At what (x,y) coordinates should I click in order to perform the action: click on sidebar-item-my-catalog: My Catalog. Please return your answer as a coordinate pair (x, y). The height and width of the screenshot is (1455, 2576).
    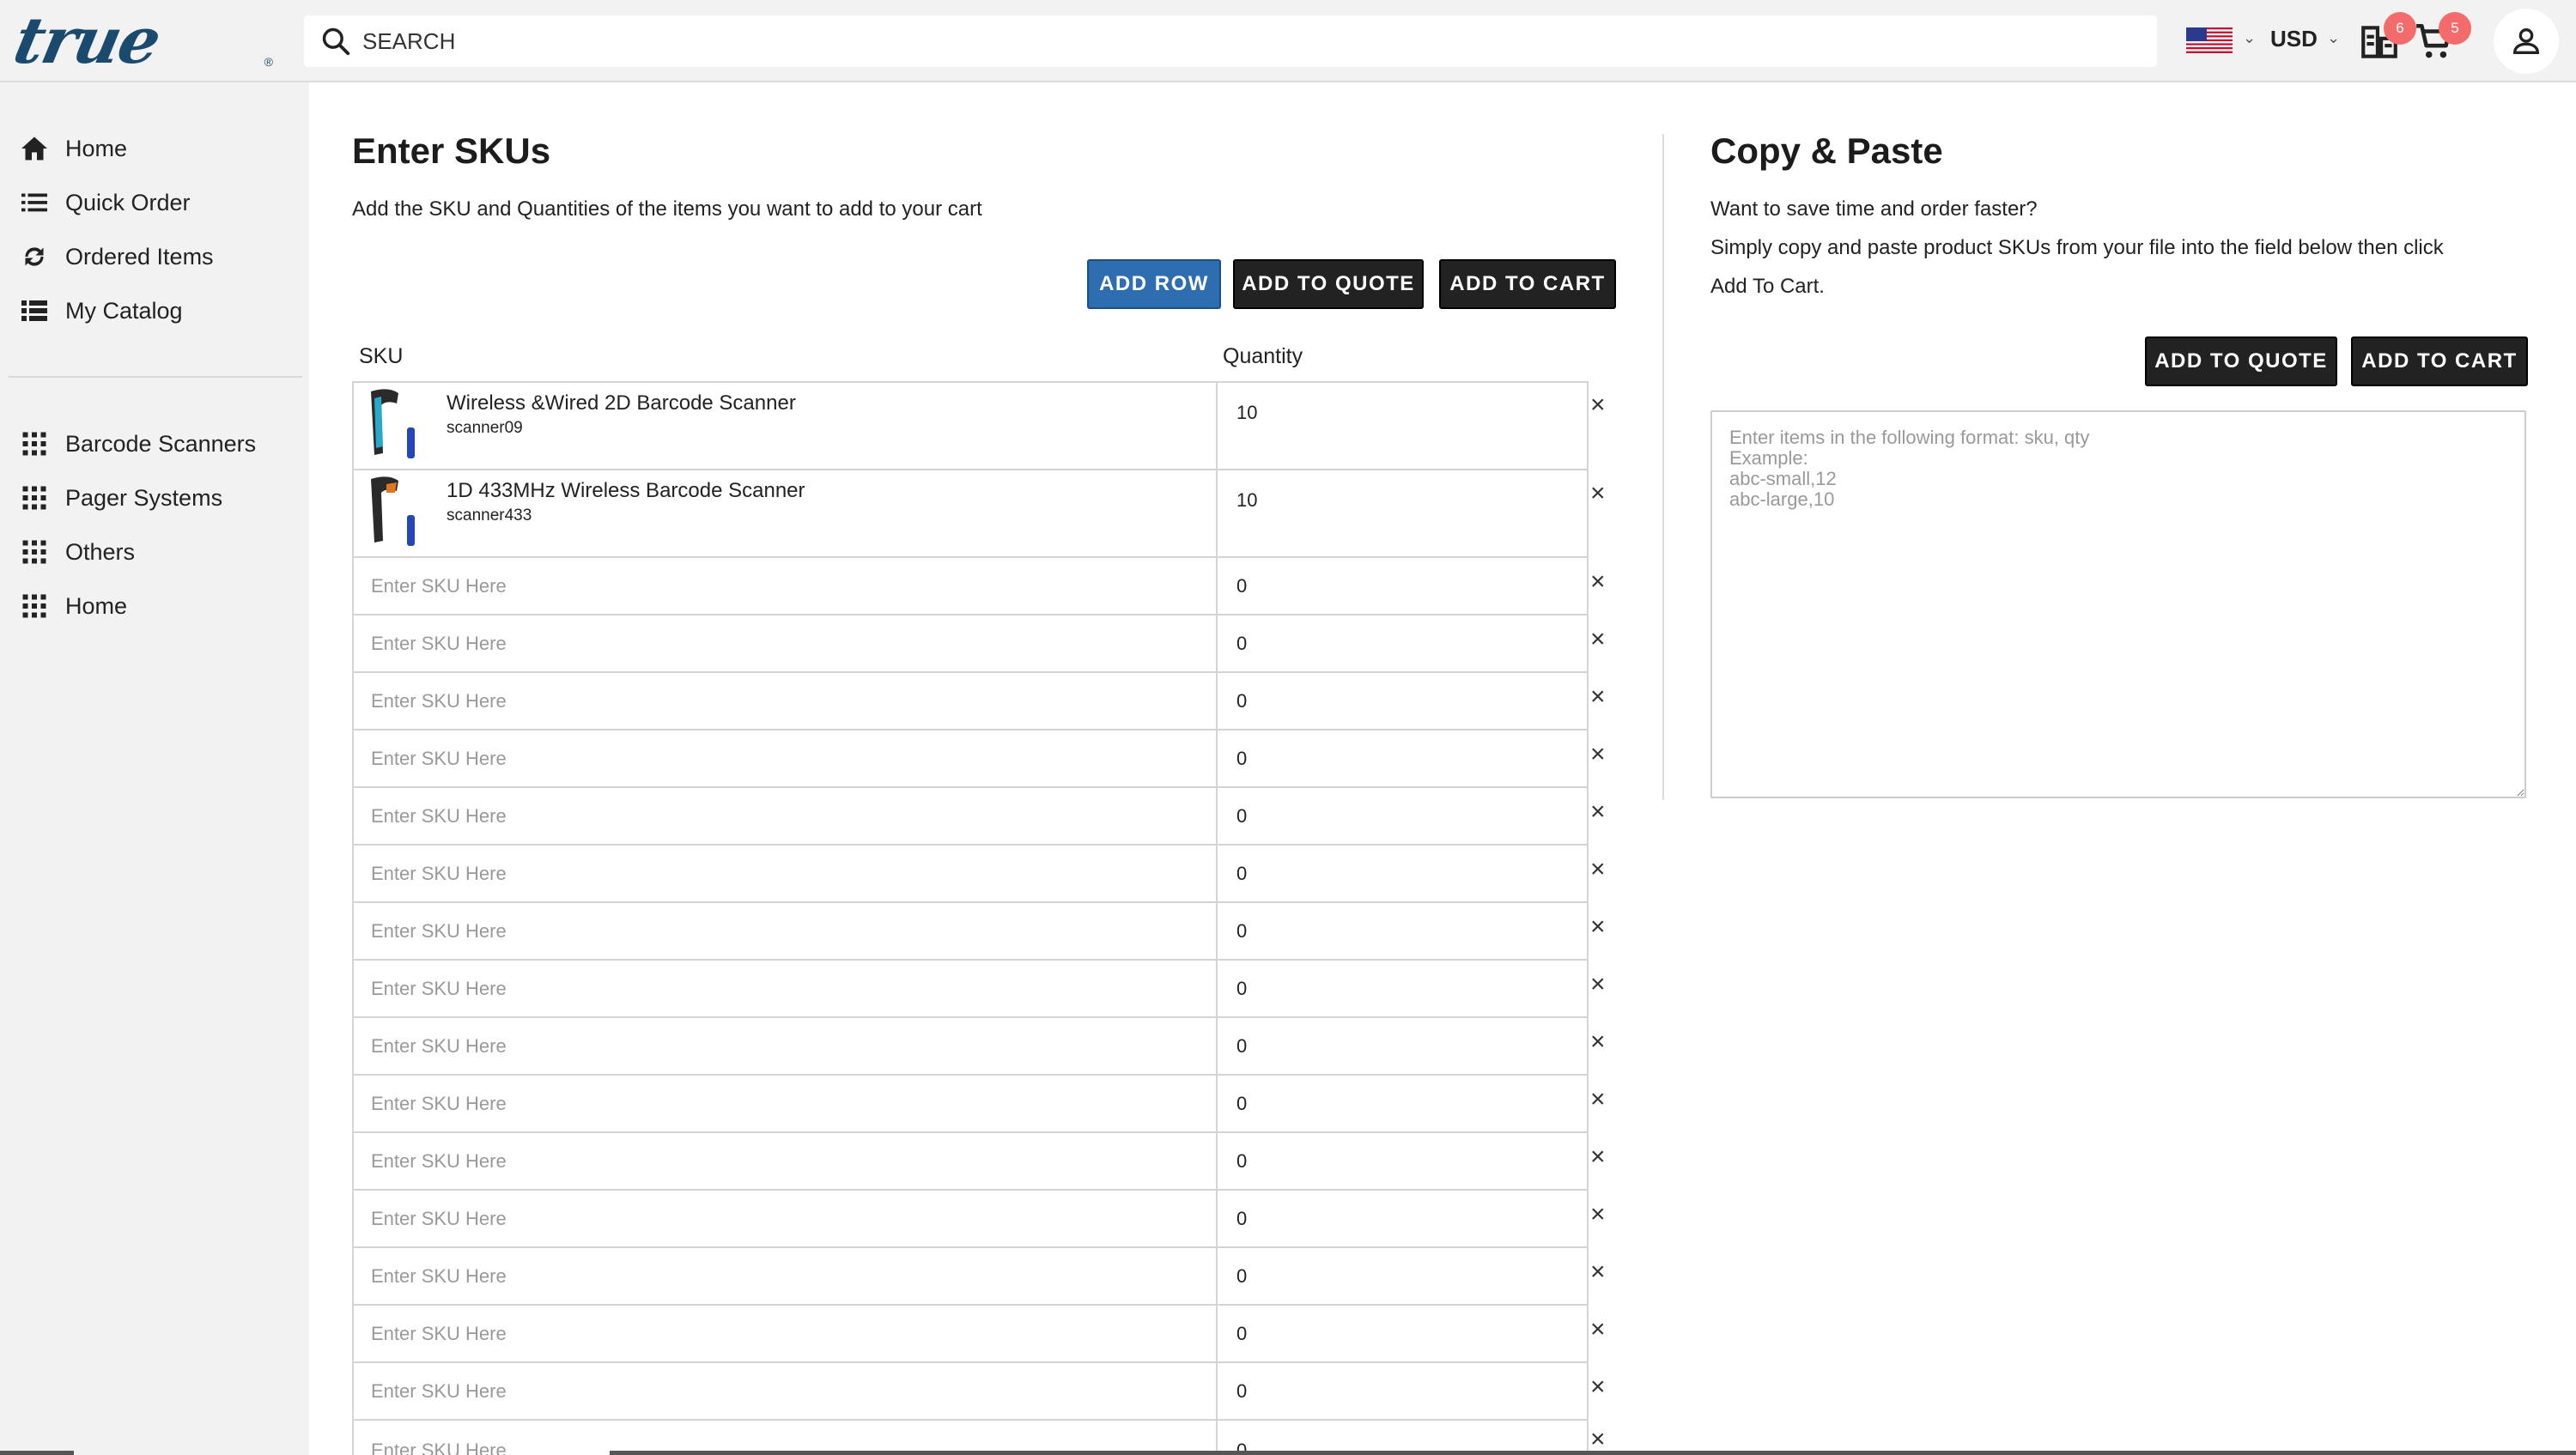
    Looking at the image, I should click on (101, 310).